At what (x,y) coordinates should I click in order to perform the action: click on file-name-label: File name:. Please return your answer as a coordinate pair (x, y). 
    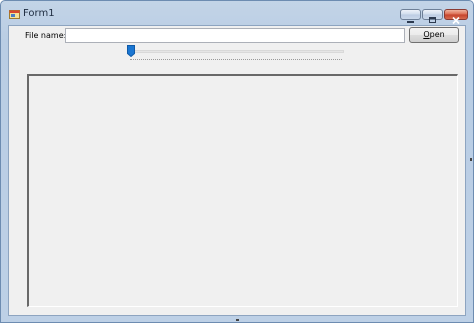
    Looking at the image, I should click on (46, 35).